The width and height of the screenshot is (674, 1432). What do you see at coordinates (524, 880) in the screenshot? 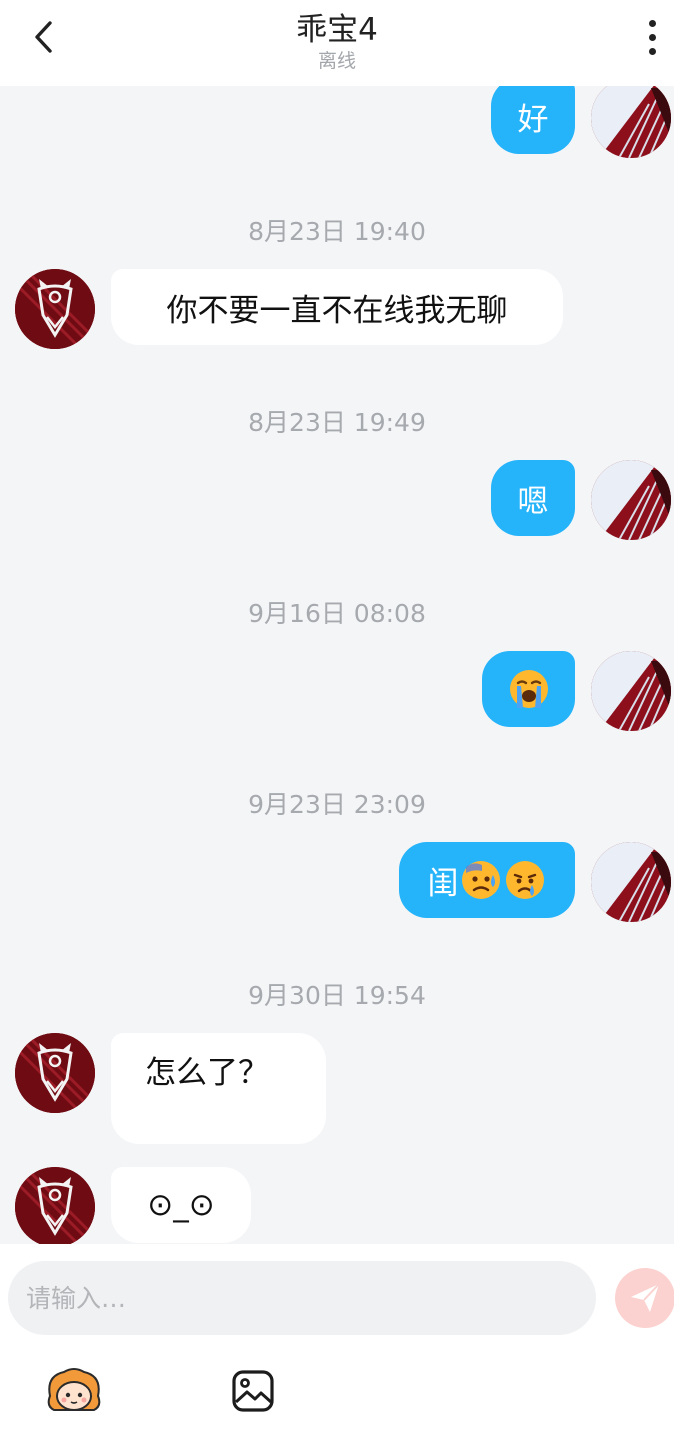
I see `crying-face-icon` at bounding box center [524, 880].